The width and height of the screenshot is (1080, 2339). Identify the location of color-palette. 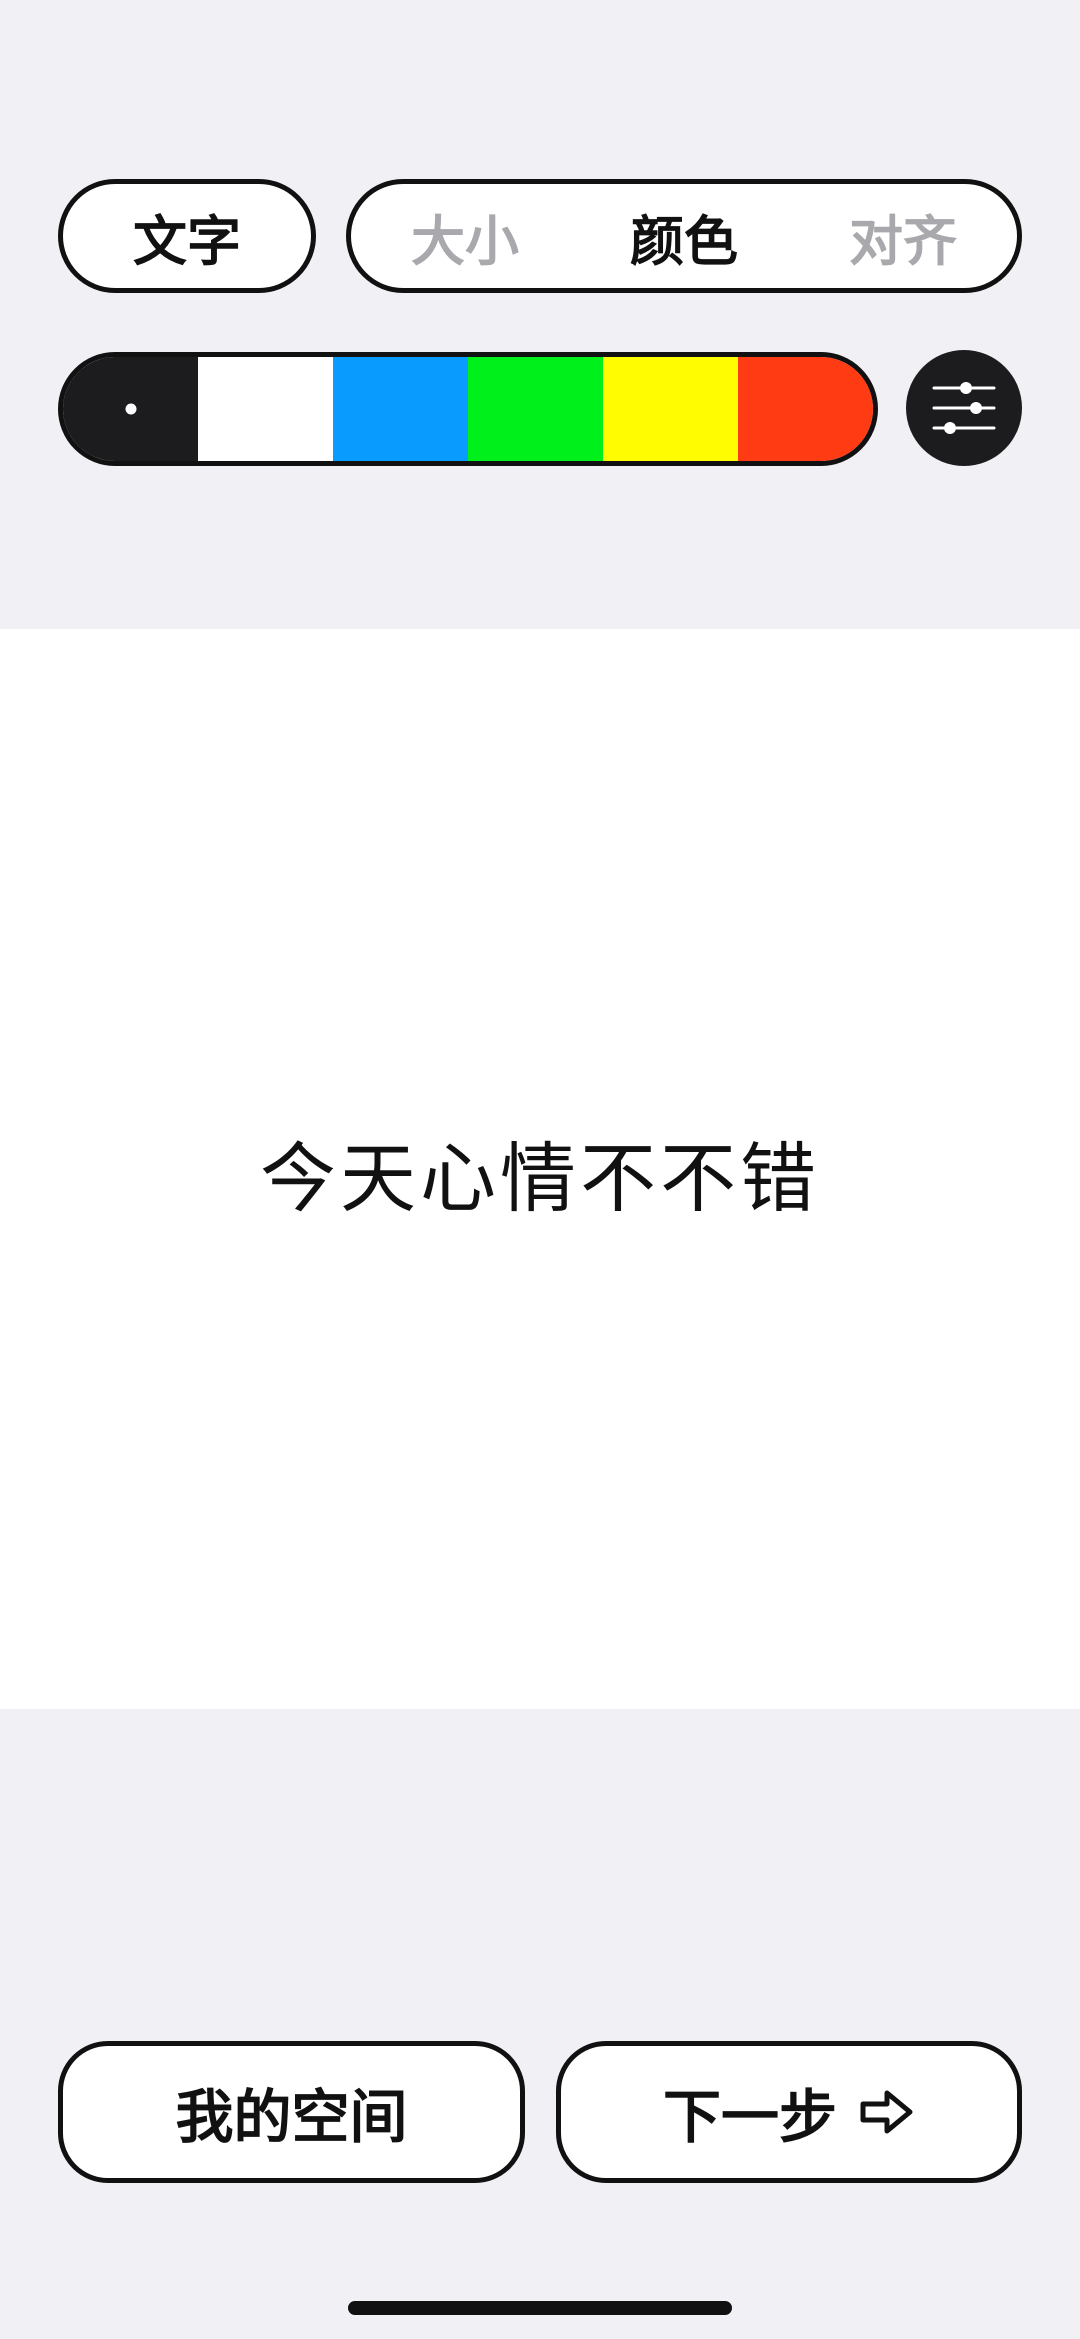
(468, 409).